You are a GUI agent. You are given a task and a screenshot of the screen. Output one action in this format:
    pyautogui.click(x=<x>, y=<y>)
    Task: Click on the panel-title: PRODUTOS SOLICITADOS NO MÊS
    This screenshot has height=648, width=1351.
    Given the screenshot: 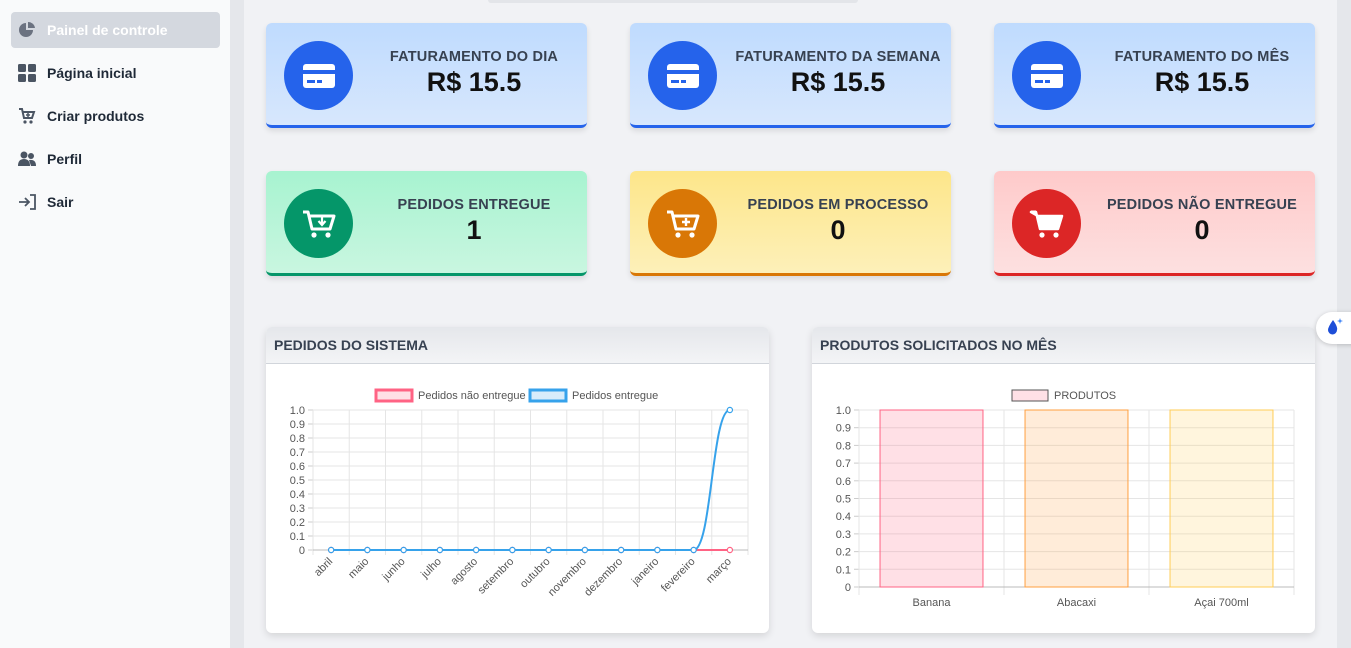 What is the action you would take?
    pyautogui.click(x=1063, y=345)
    